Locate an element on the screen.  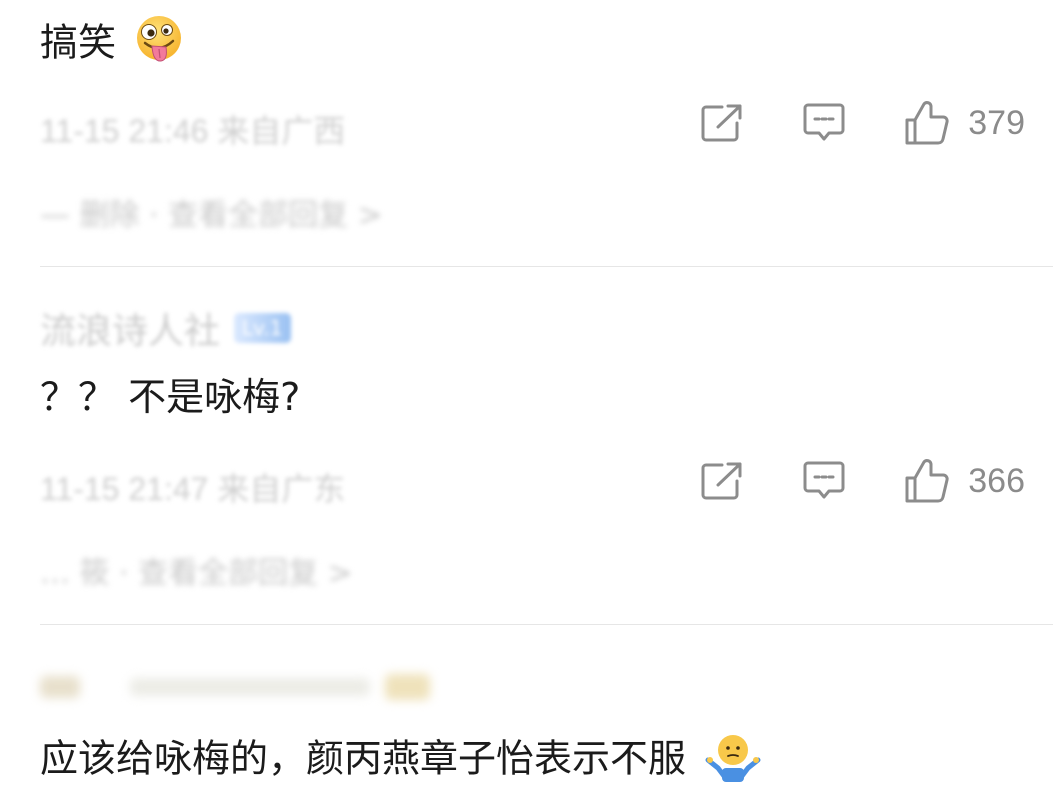
comment-actions: 379 is located at coordinates (862, 123).